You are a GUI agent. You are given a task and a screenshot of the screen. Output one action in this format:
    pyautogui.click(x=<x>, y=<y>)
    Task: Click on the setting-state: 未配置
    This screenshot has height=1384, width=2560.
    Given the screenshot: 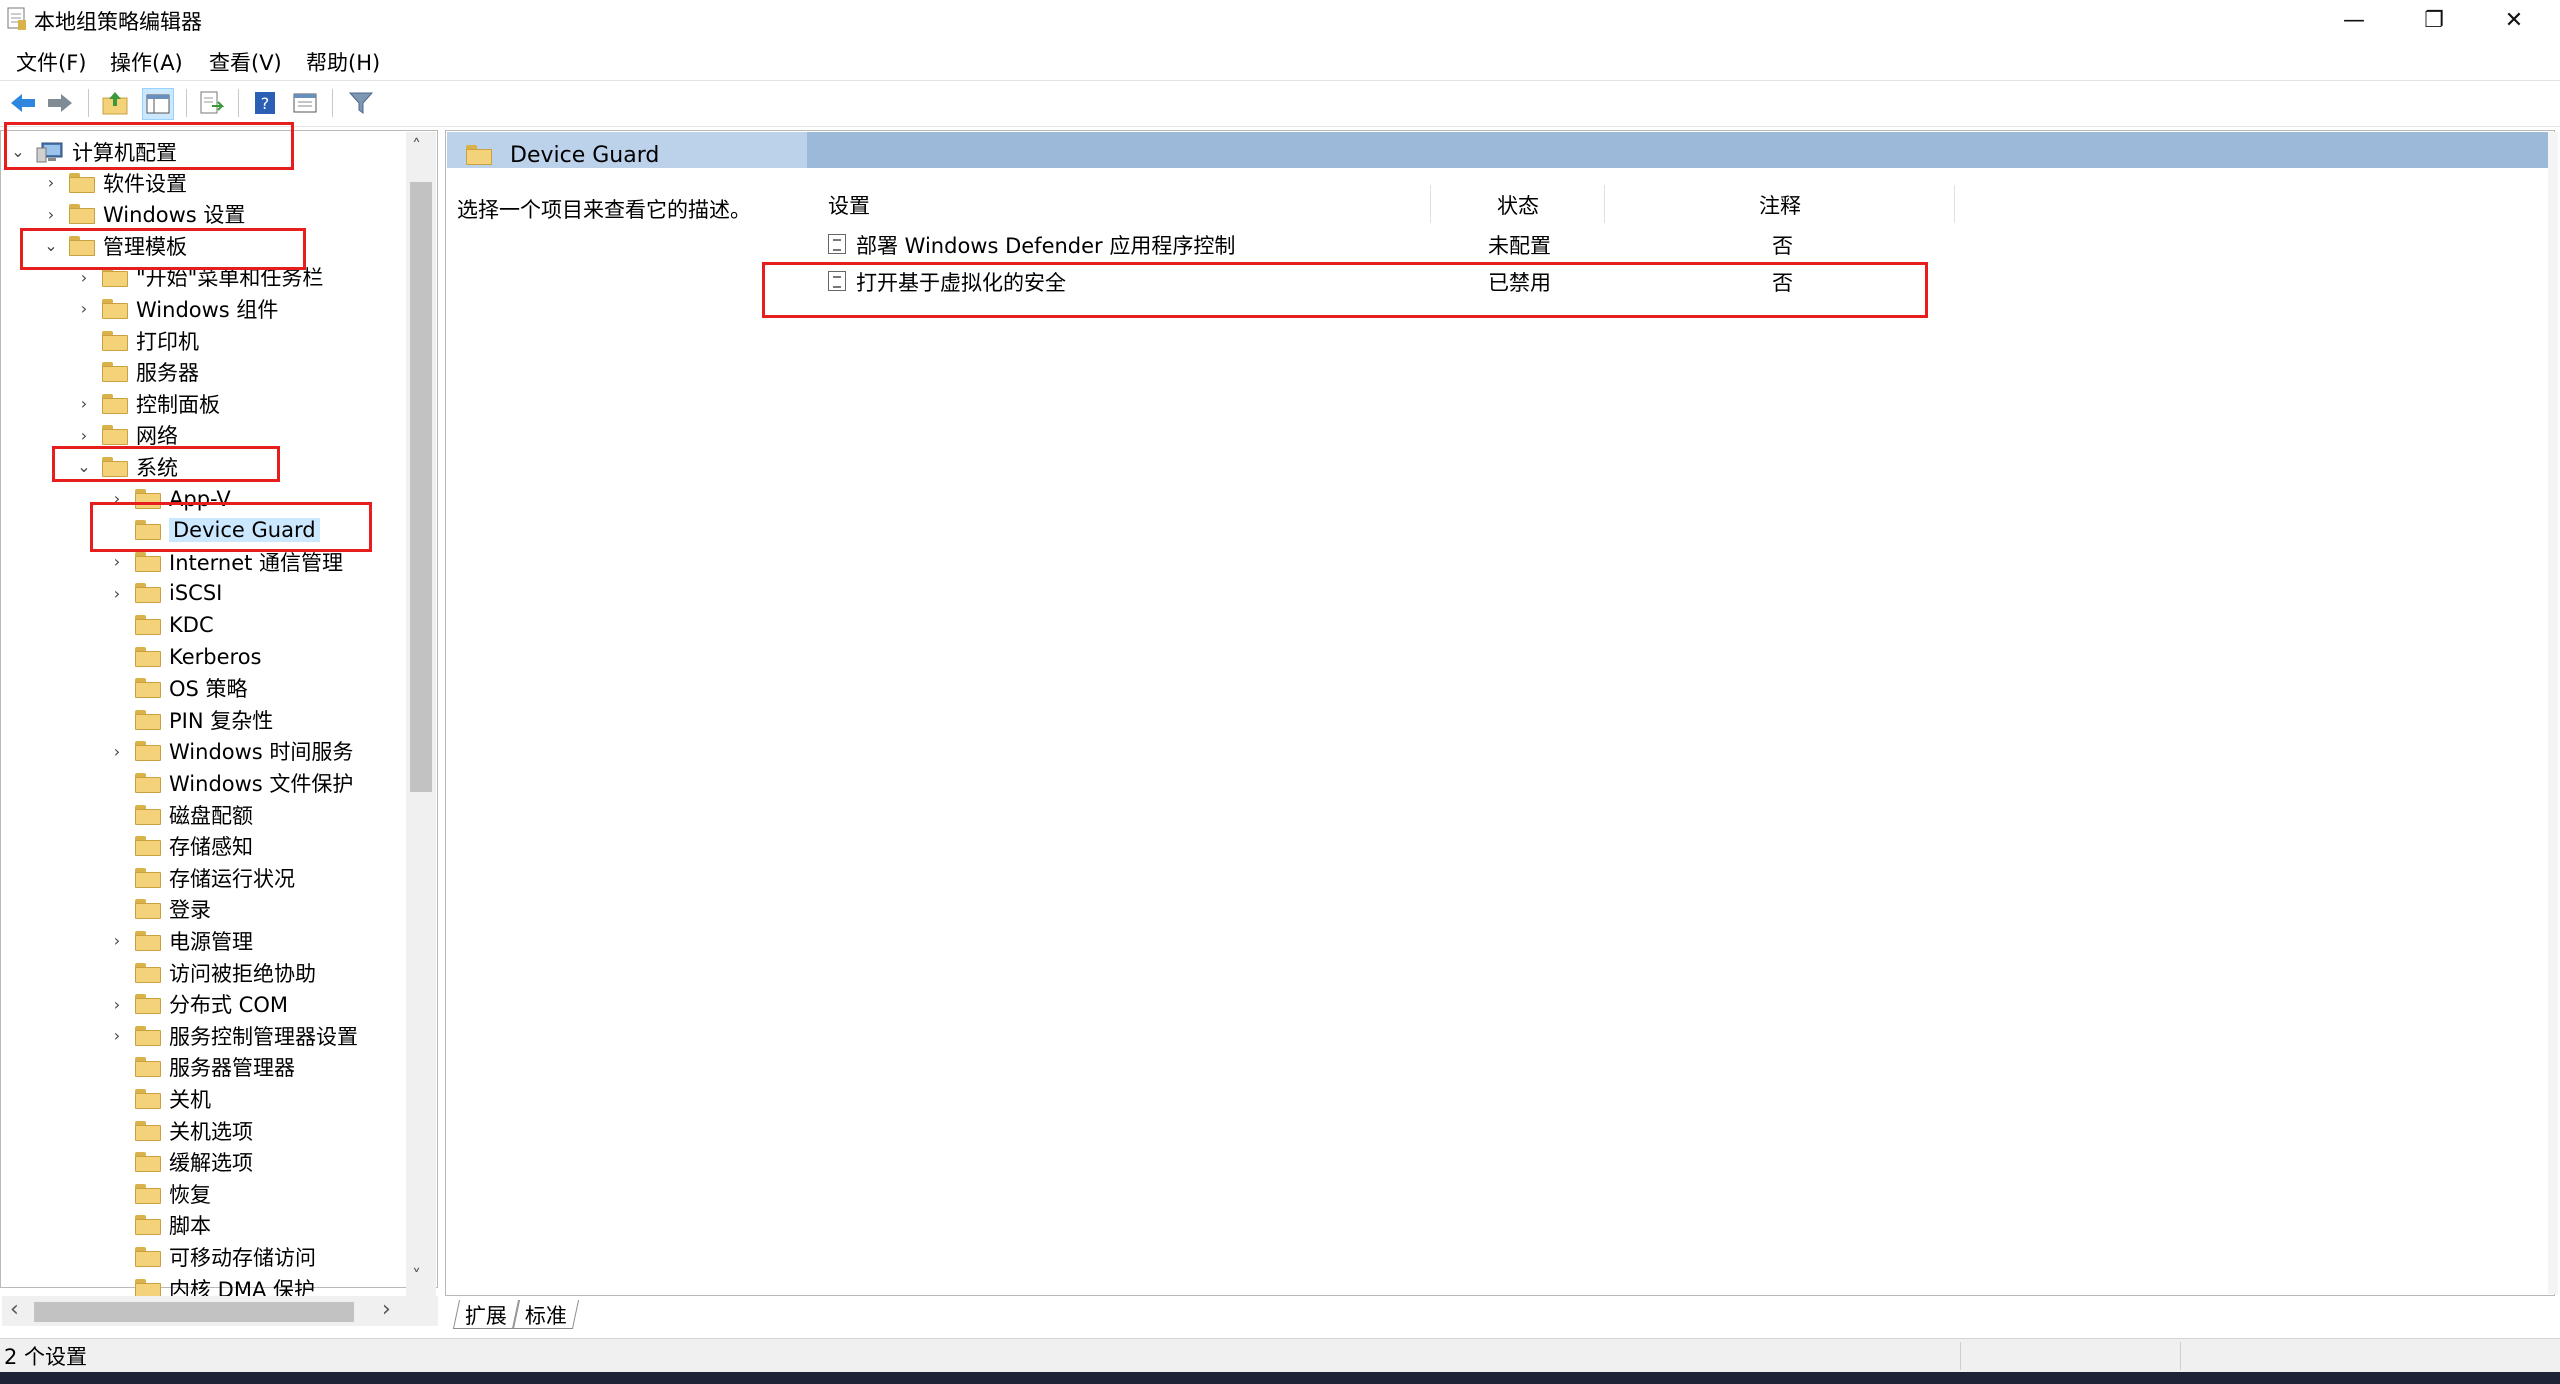 What is the action you would take?
    pyautogui.click(x=1519, y=246)
    